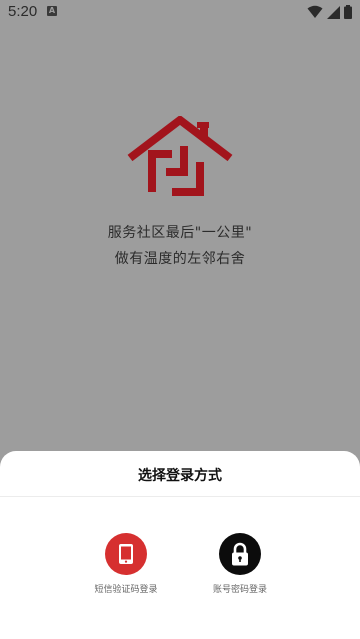  I want to click on house-logo-icon, so click(180, 156).